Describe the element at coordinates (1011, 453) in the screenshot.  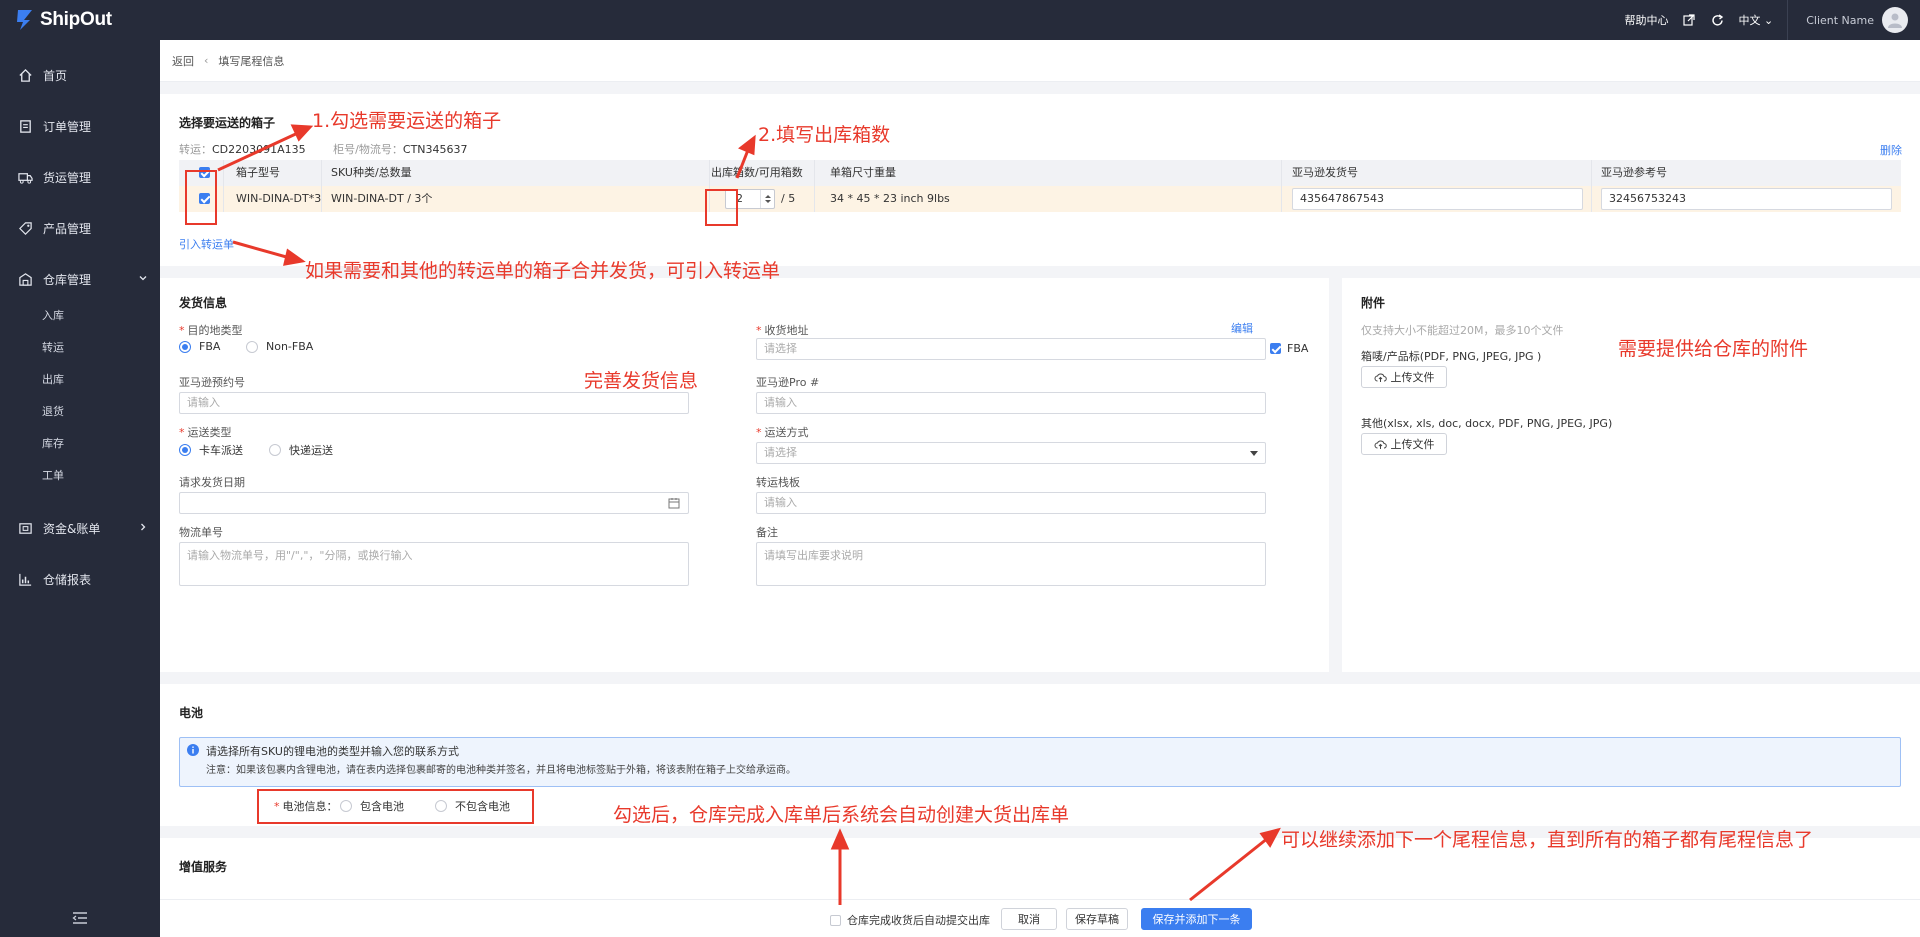
I see `ship-method-select: 请选择` at that location.